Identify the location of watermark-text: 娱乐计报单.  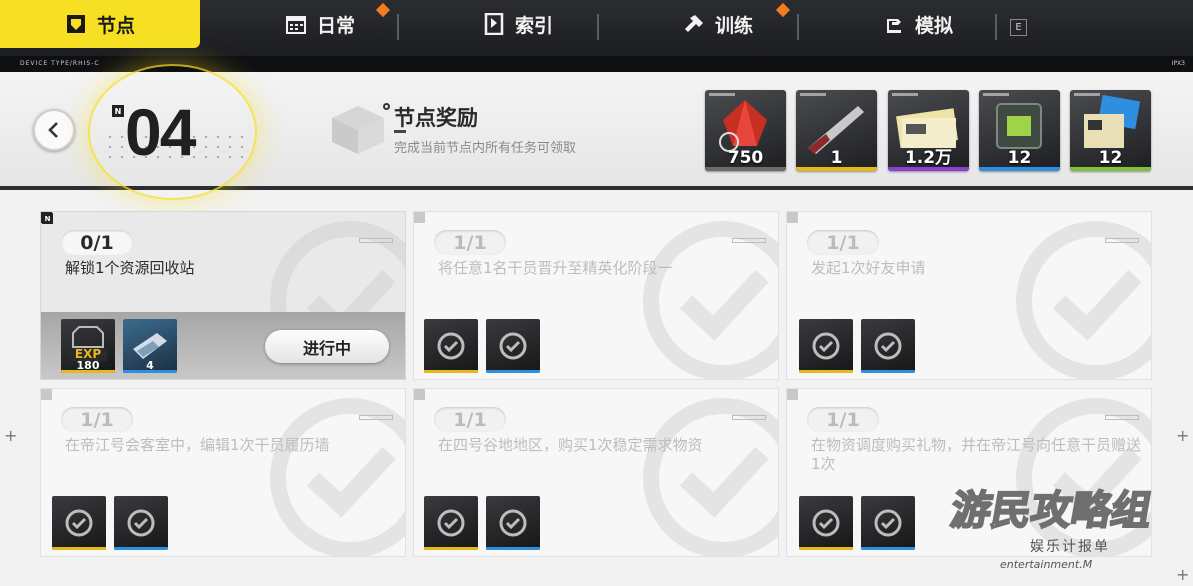
(1070, 547).